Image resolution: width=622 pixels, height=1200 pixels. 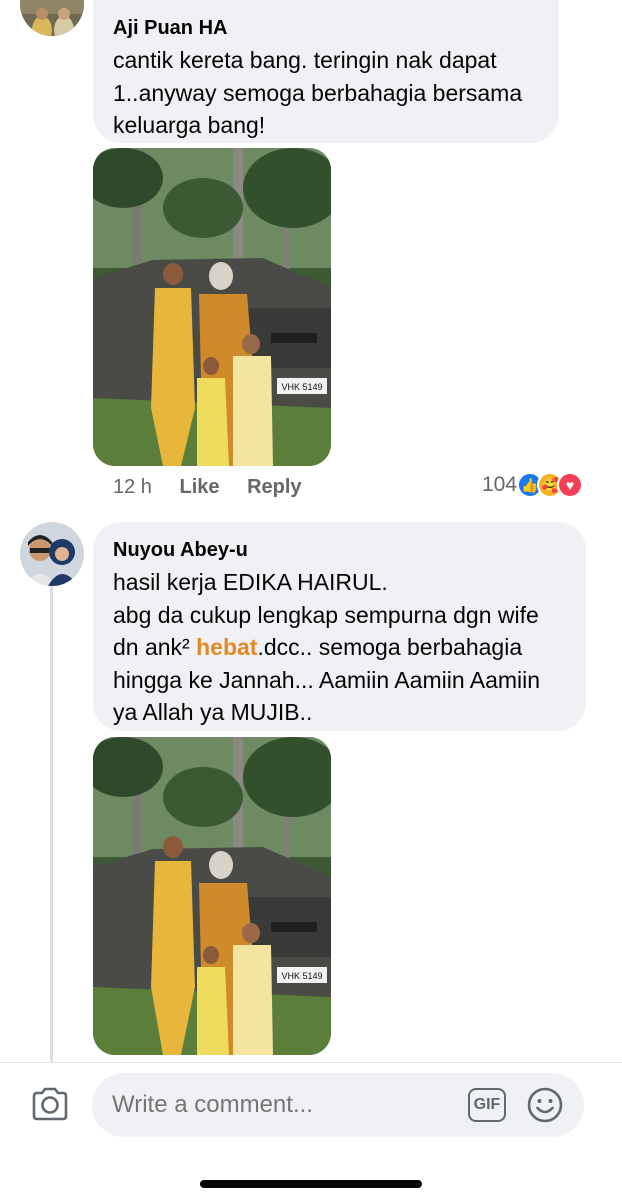 I want to click on highlighted-word: hebat, so click(x=226, y=647).